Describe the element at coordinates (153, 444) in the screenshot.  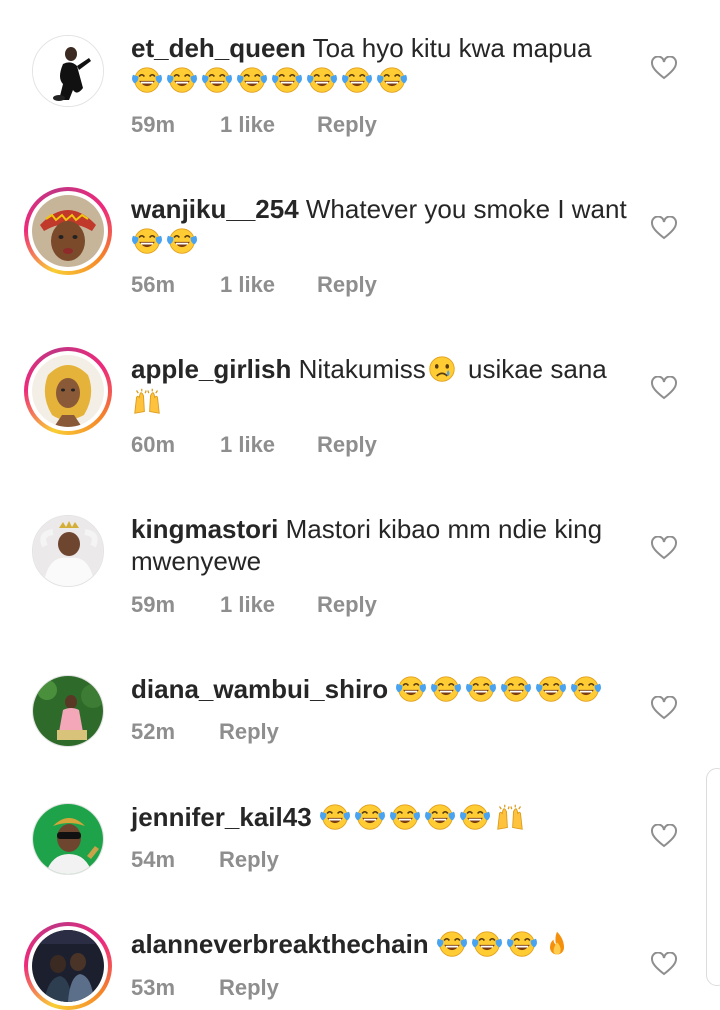
I see `comment-time: 60m` at that location.